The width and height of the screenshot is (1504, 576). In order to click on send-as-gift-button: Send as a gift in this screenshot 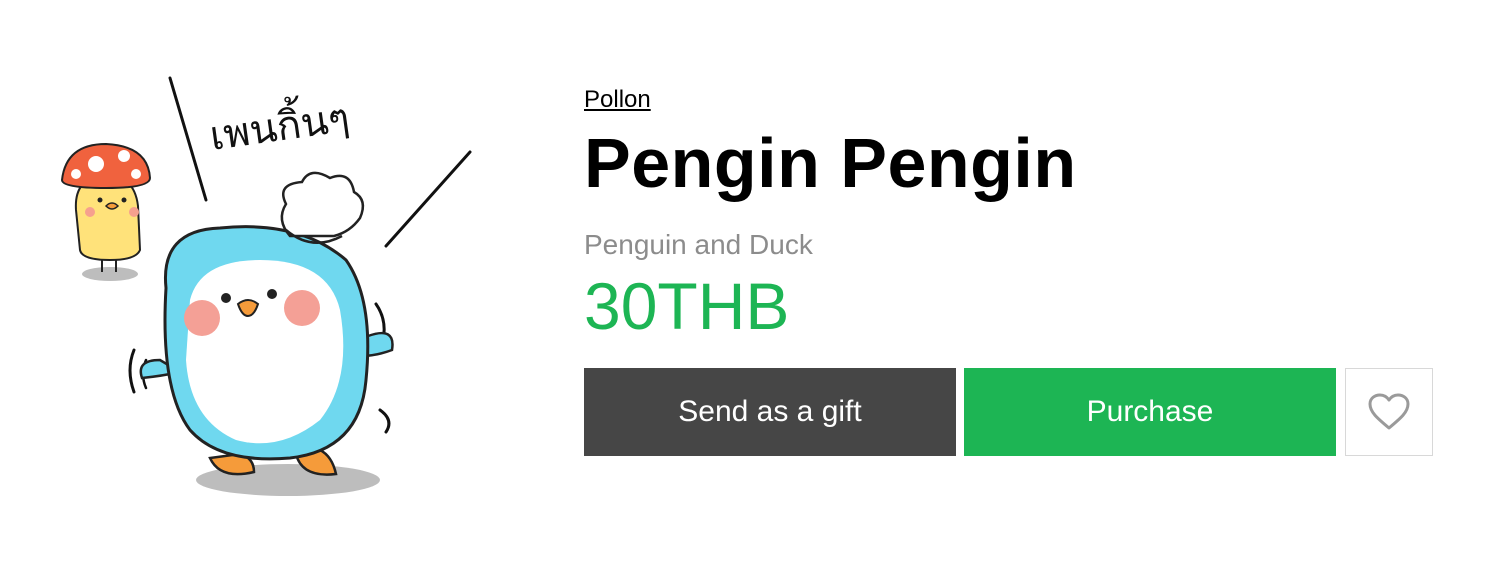, I will do `click(770, 412)`.